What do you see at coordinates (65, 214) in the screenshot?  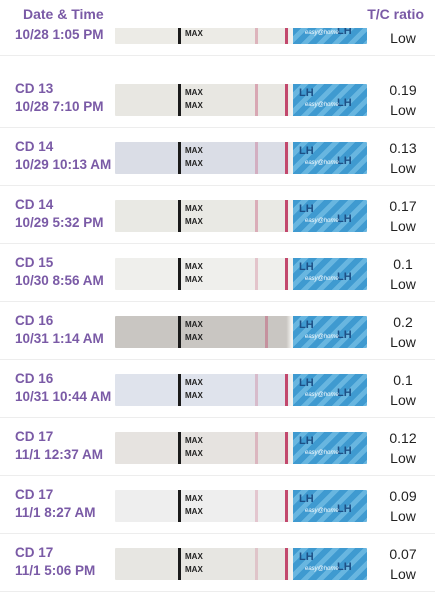 I see `date-time-cell: CD 14 10/29 5:32 PM` at bounding box center [65, 214].